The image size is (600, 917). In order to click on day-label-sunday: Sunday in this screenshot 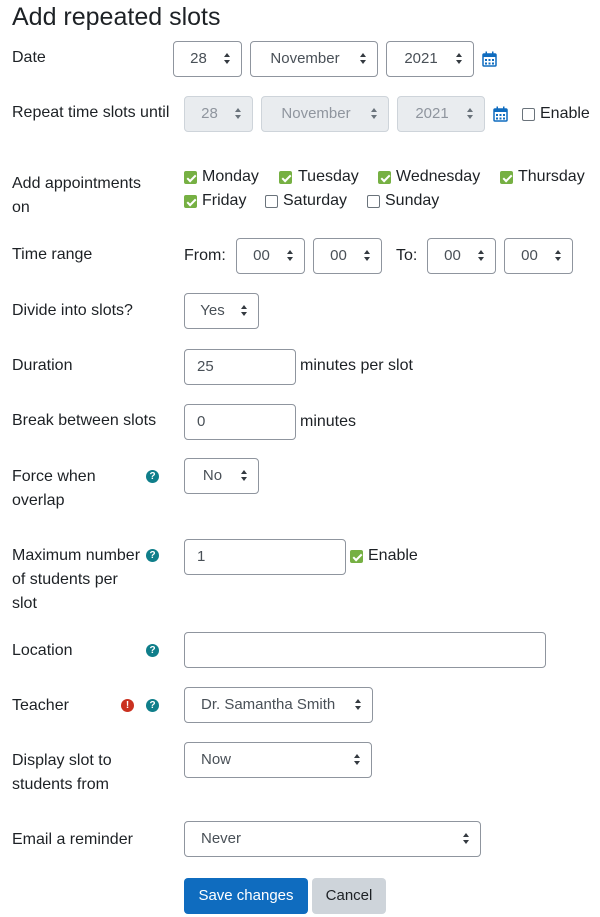, I will do `click(412, 200)`.